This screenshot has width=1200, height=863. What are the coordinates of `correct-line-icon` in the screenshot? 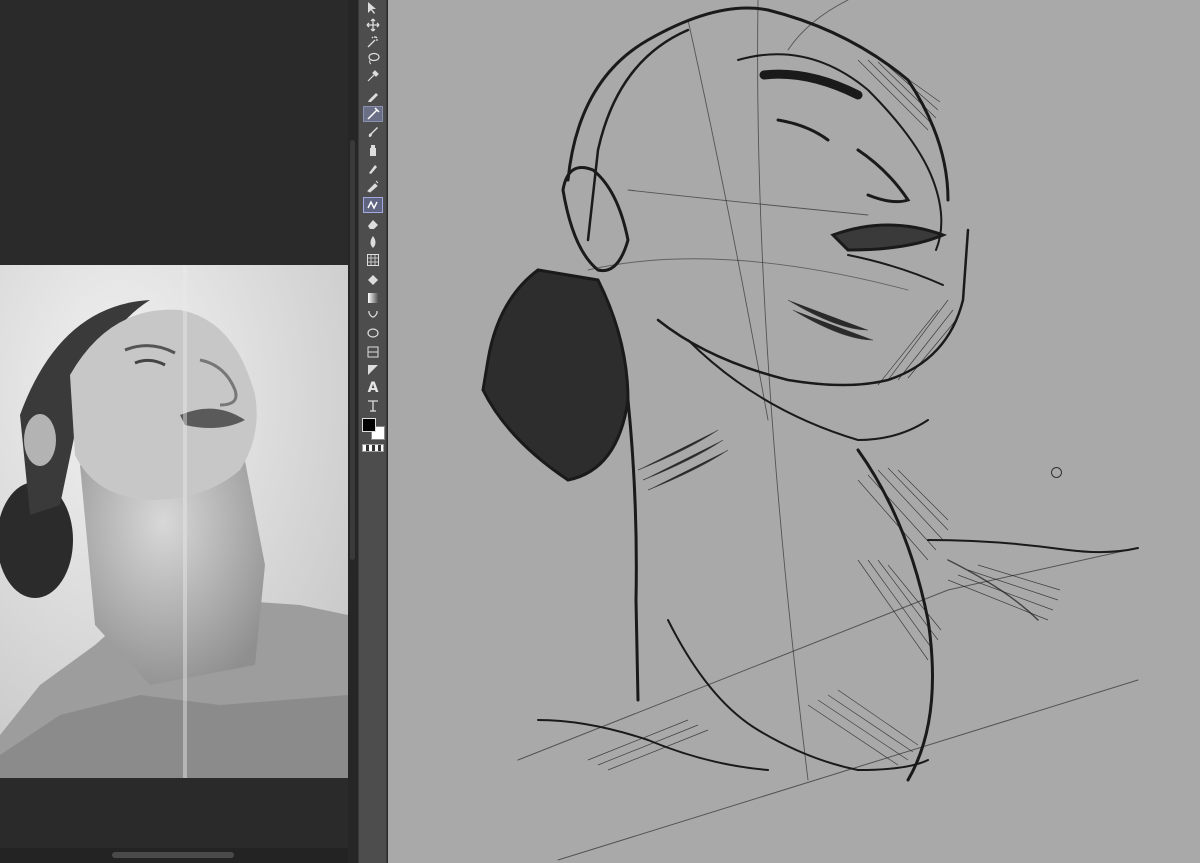 It's located at (373, 406).